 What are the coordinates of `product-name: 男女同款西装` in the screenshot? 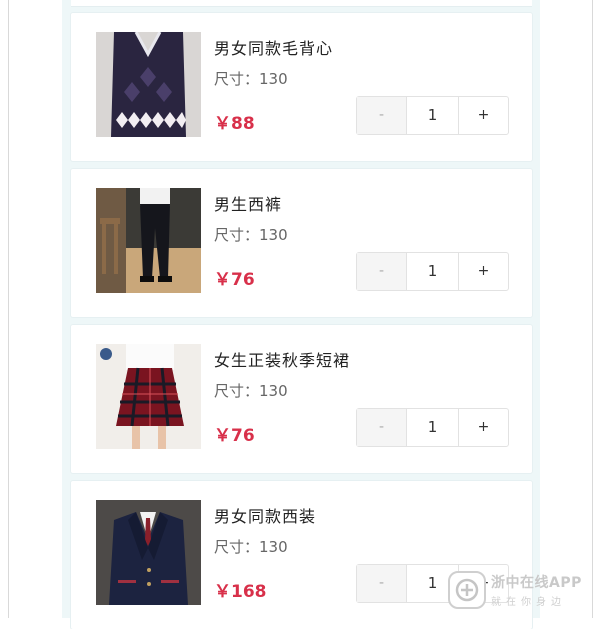 It's located at (265, 516).